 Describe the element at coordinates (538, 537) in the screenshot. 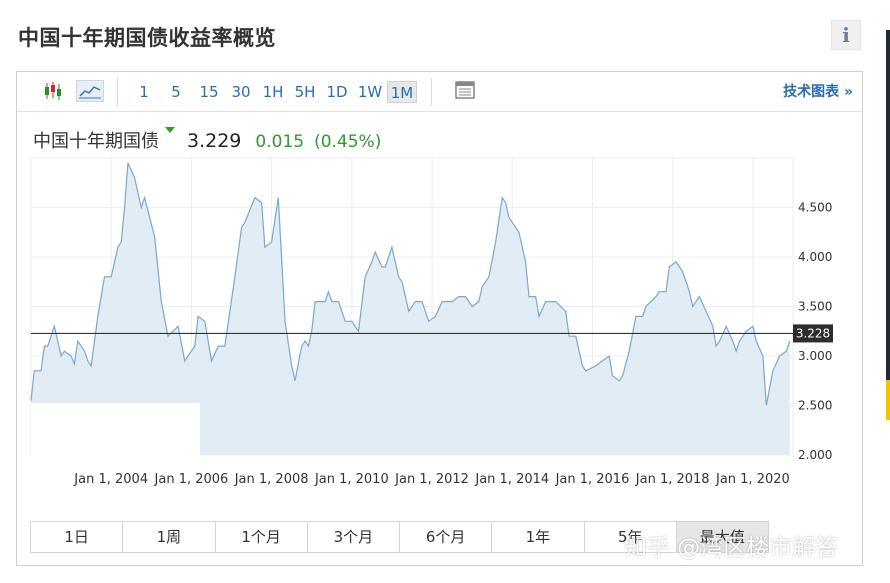

I see `range-1y: 1年` at that location.